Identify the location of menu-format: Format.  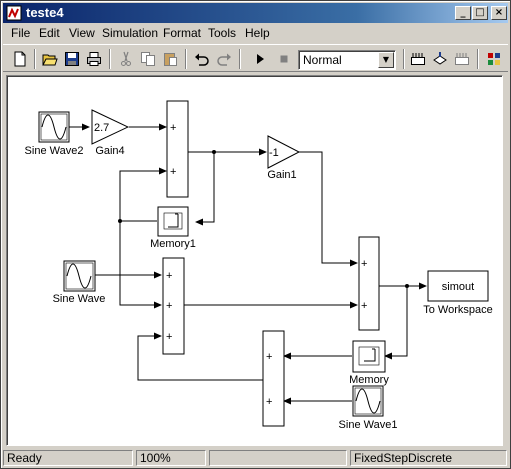
(182, 33).